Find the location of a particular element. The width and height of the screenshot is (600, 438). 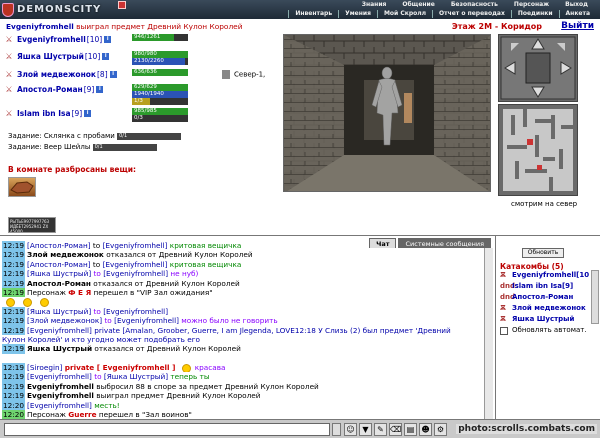

item-slot is located at coordinates (22, 187).